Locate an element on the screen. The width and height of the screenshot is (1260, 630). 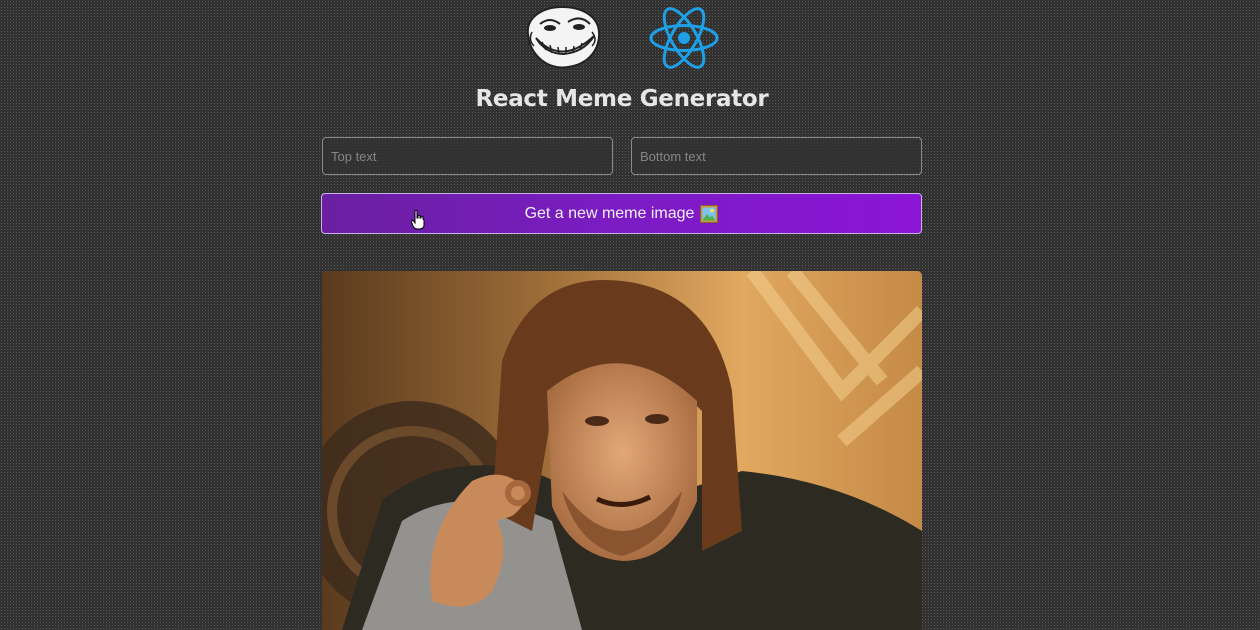
troll-face-icon is located at coordinates (563, 37).